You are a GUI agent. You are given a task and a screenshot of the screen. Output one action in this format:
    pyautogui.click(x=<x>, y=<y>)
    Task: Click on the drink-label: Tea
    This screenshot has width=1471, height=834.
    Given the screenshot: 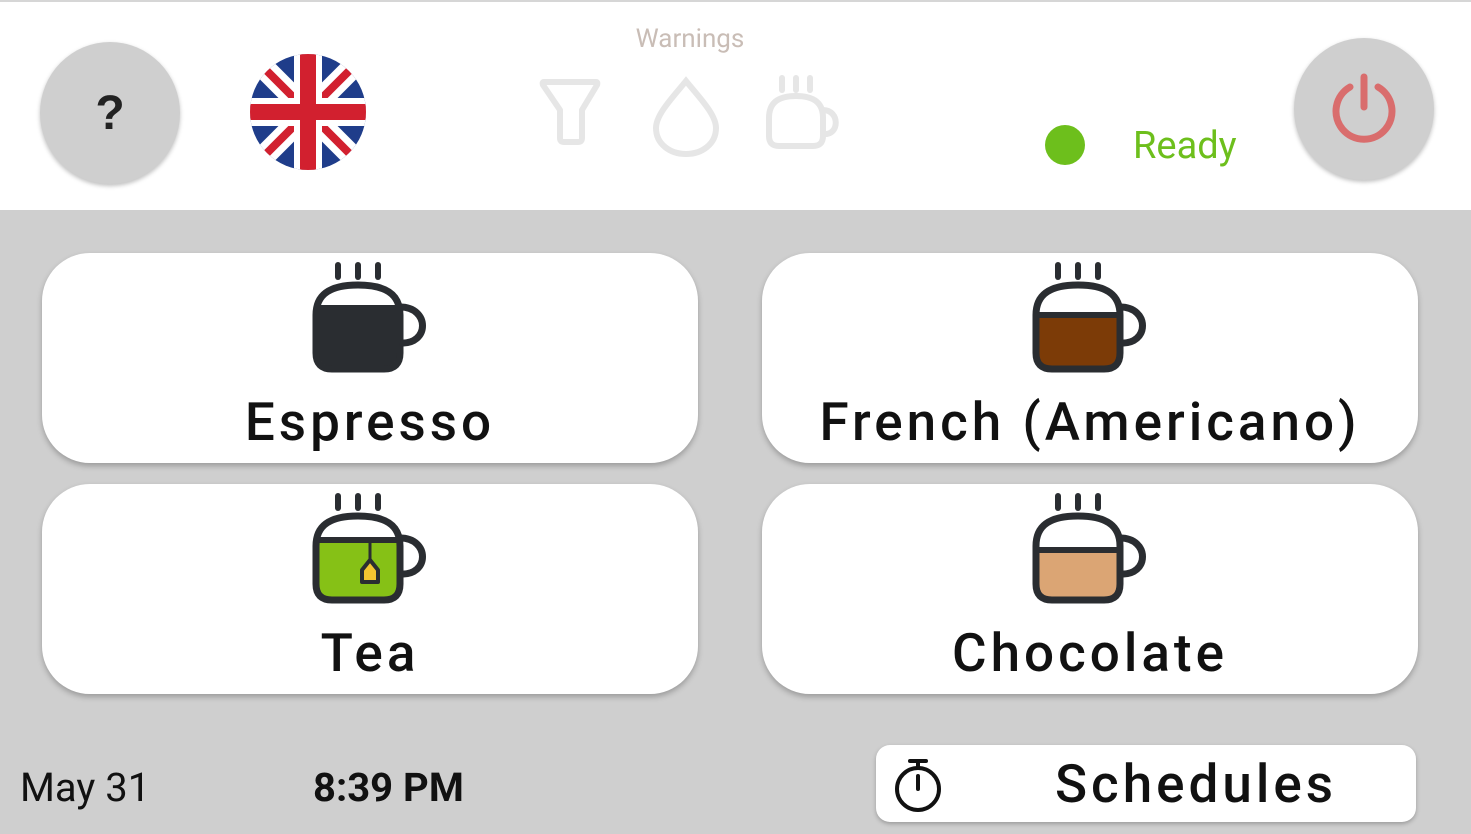 What is the action you would take?
    pyautogui.click(x=370, y=653)
    